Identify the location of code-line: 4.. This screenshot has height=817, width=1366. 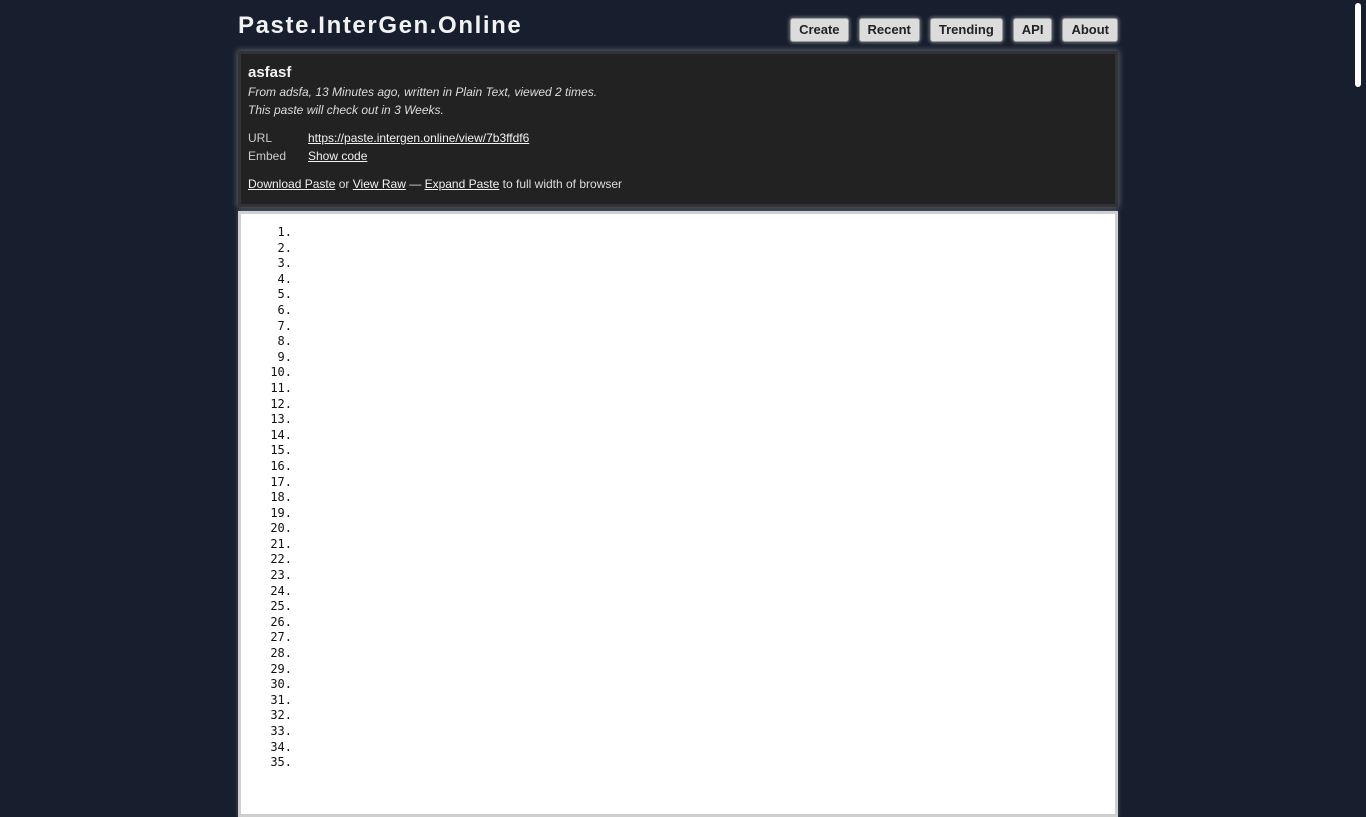
(678, 280).